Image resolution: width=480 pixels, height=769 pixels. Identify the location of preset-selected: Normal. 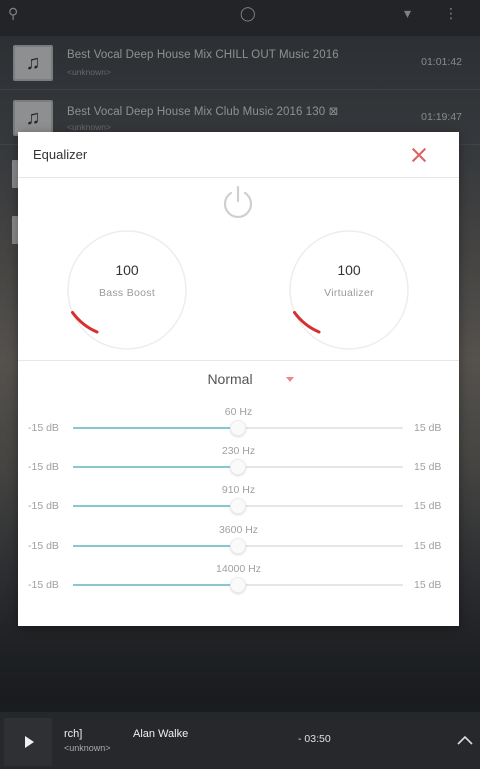
(230, 379).